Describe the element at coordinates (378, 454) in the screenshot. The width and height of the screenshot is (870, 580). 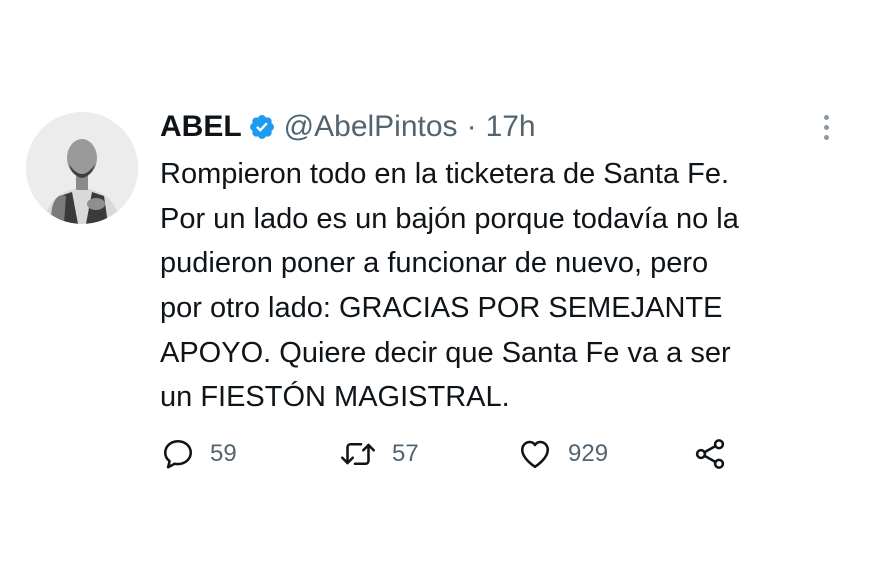
I see `retweet-button: 57` at that location.